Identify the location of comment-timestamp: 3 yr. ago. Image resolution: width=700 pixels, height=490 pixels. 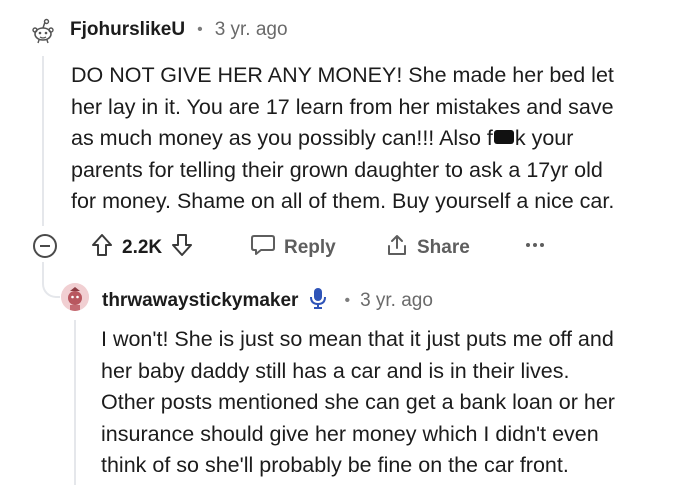
(251, 29).